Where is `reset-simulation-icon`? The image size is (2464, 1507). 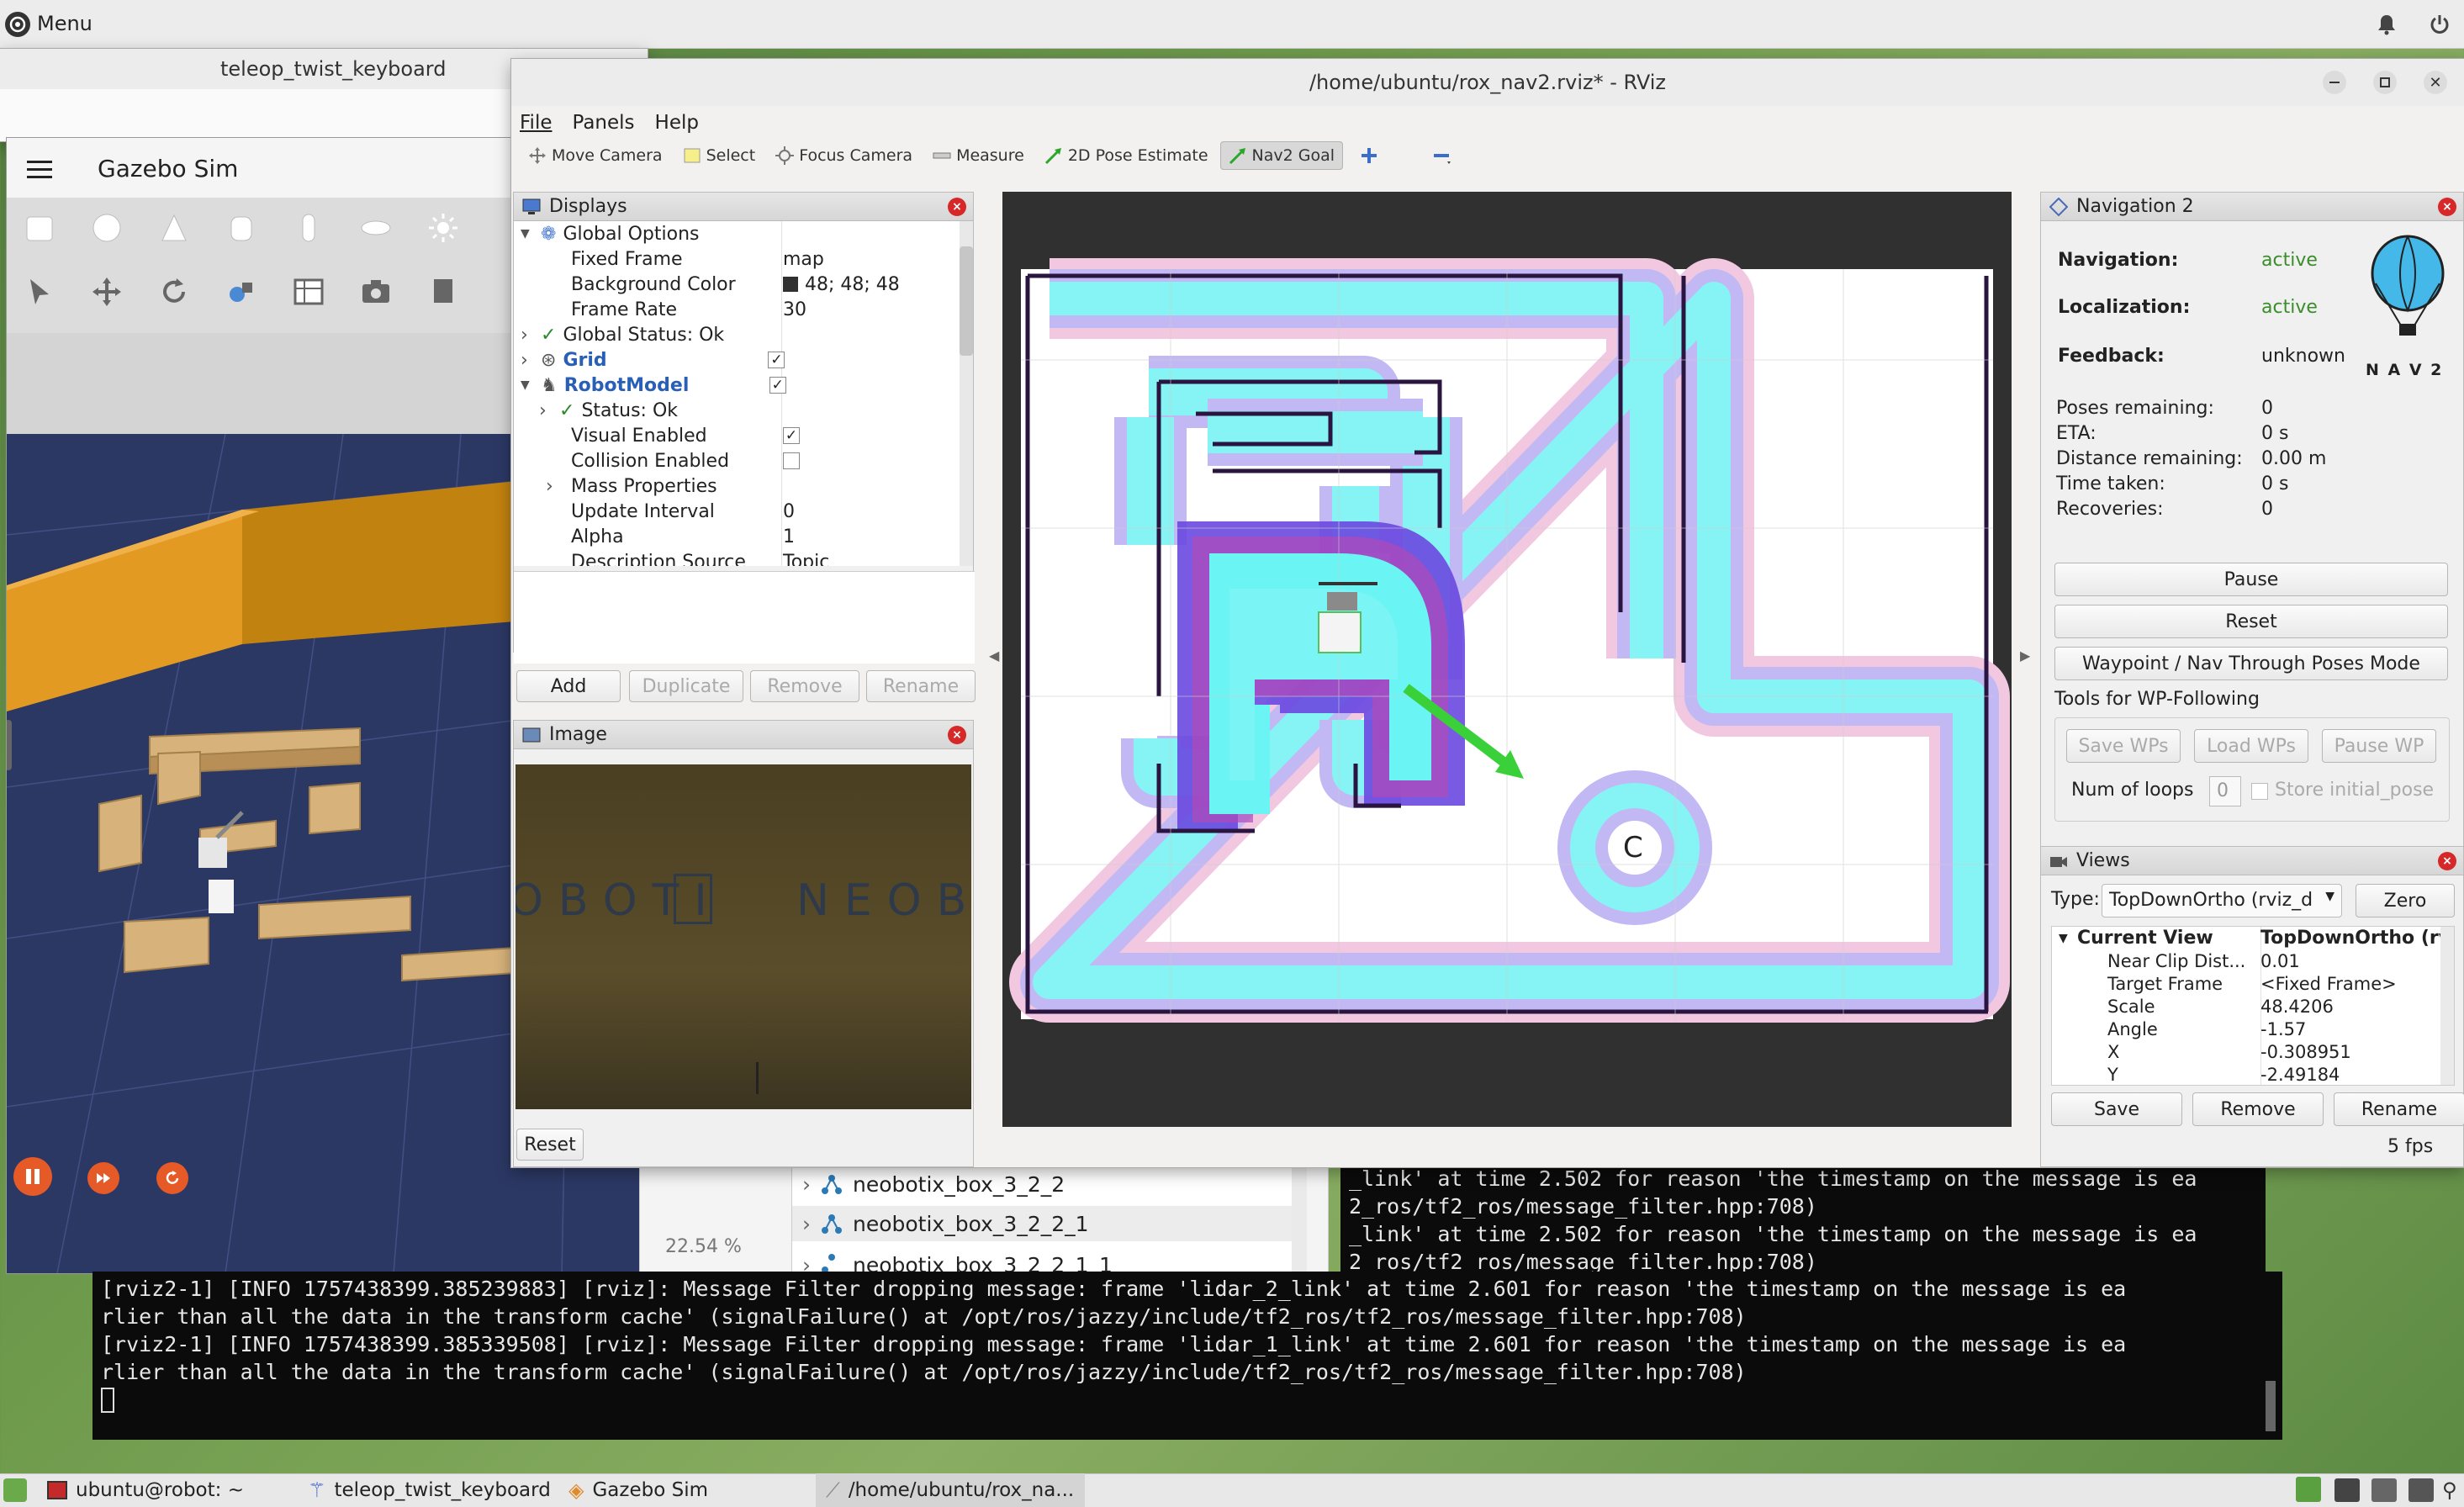
reset-simulation-icon is located at coordinates (172, 1178).